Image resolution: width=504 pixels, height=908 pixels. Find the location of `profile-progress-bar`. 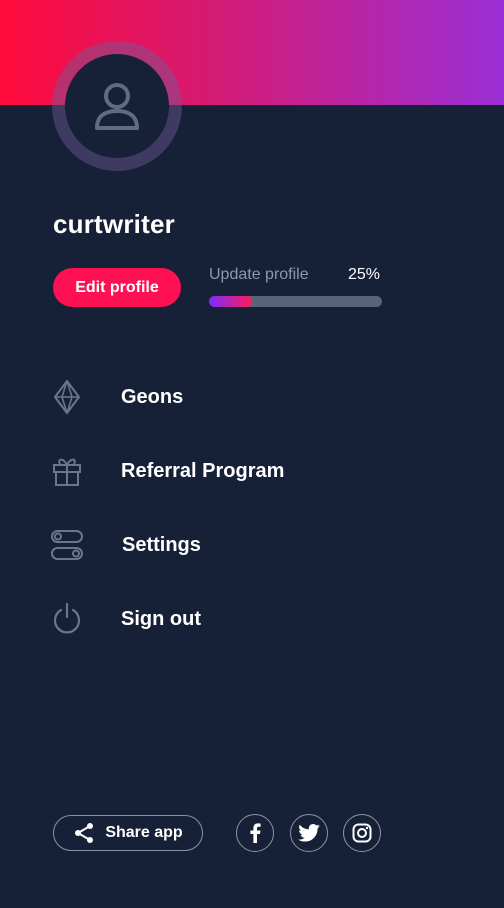

profile-progress-bar is located at coordinates (295, 301).